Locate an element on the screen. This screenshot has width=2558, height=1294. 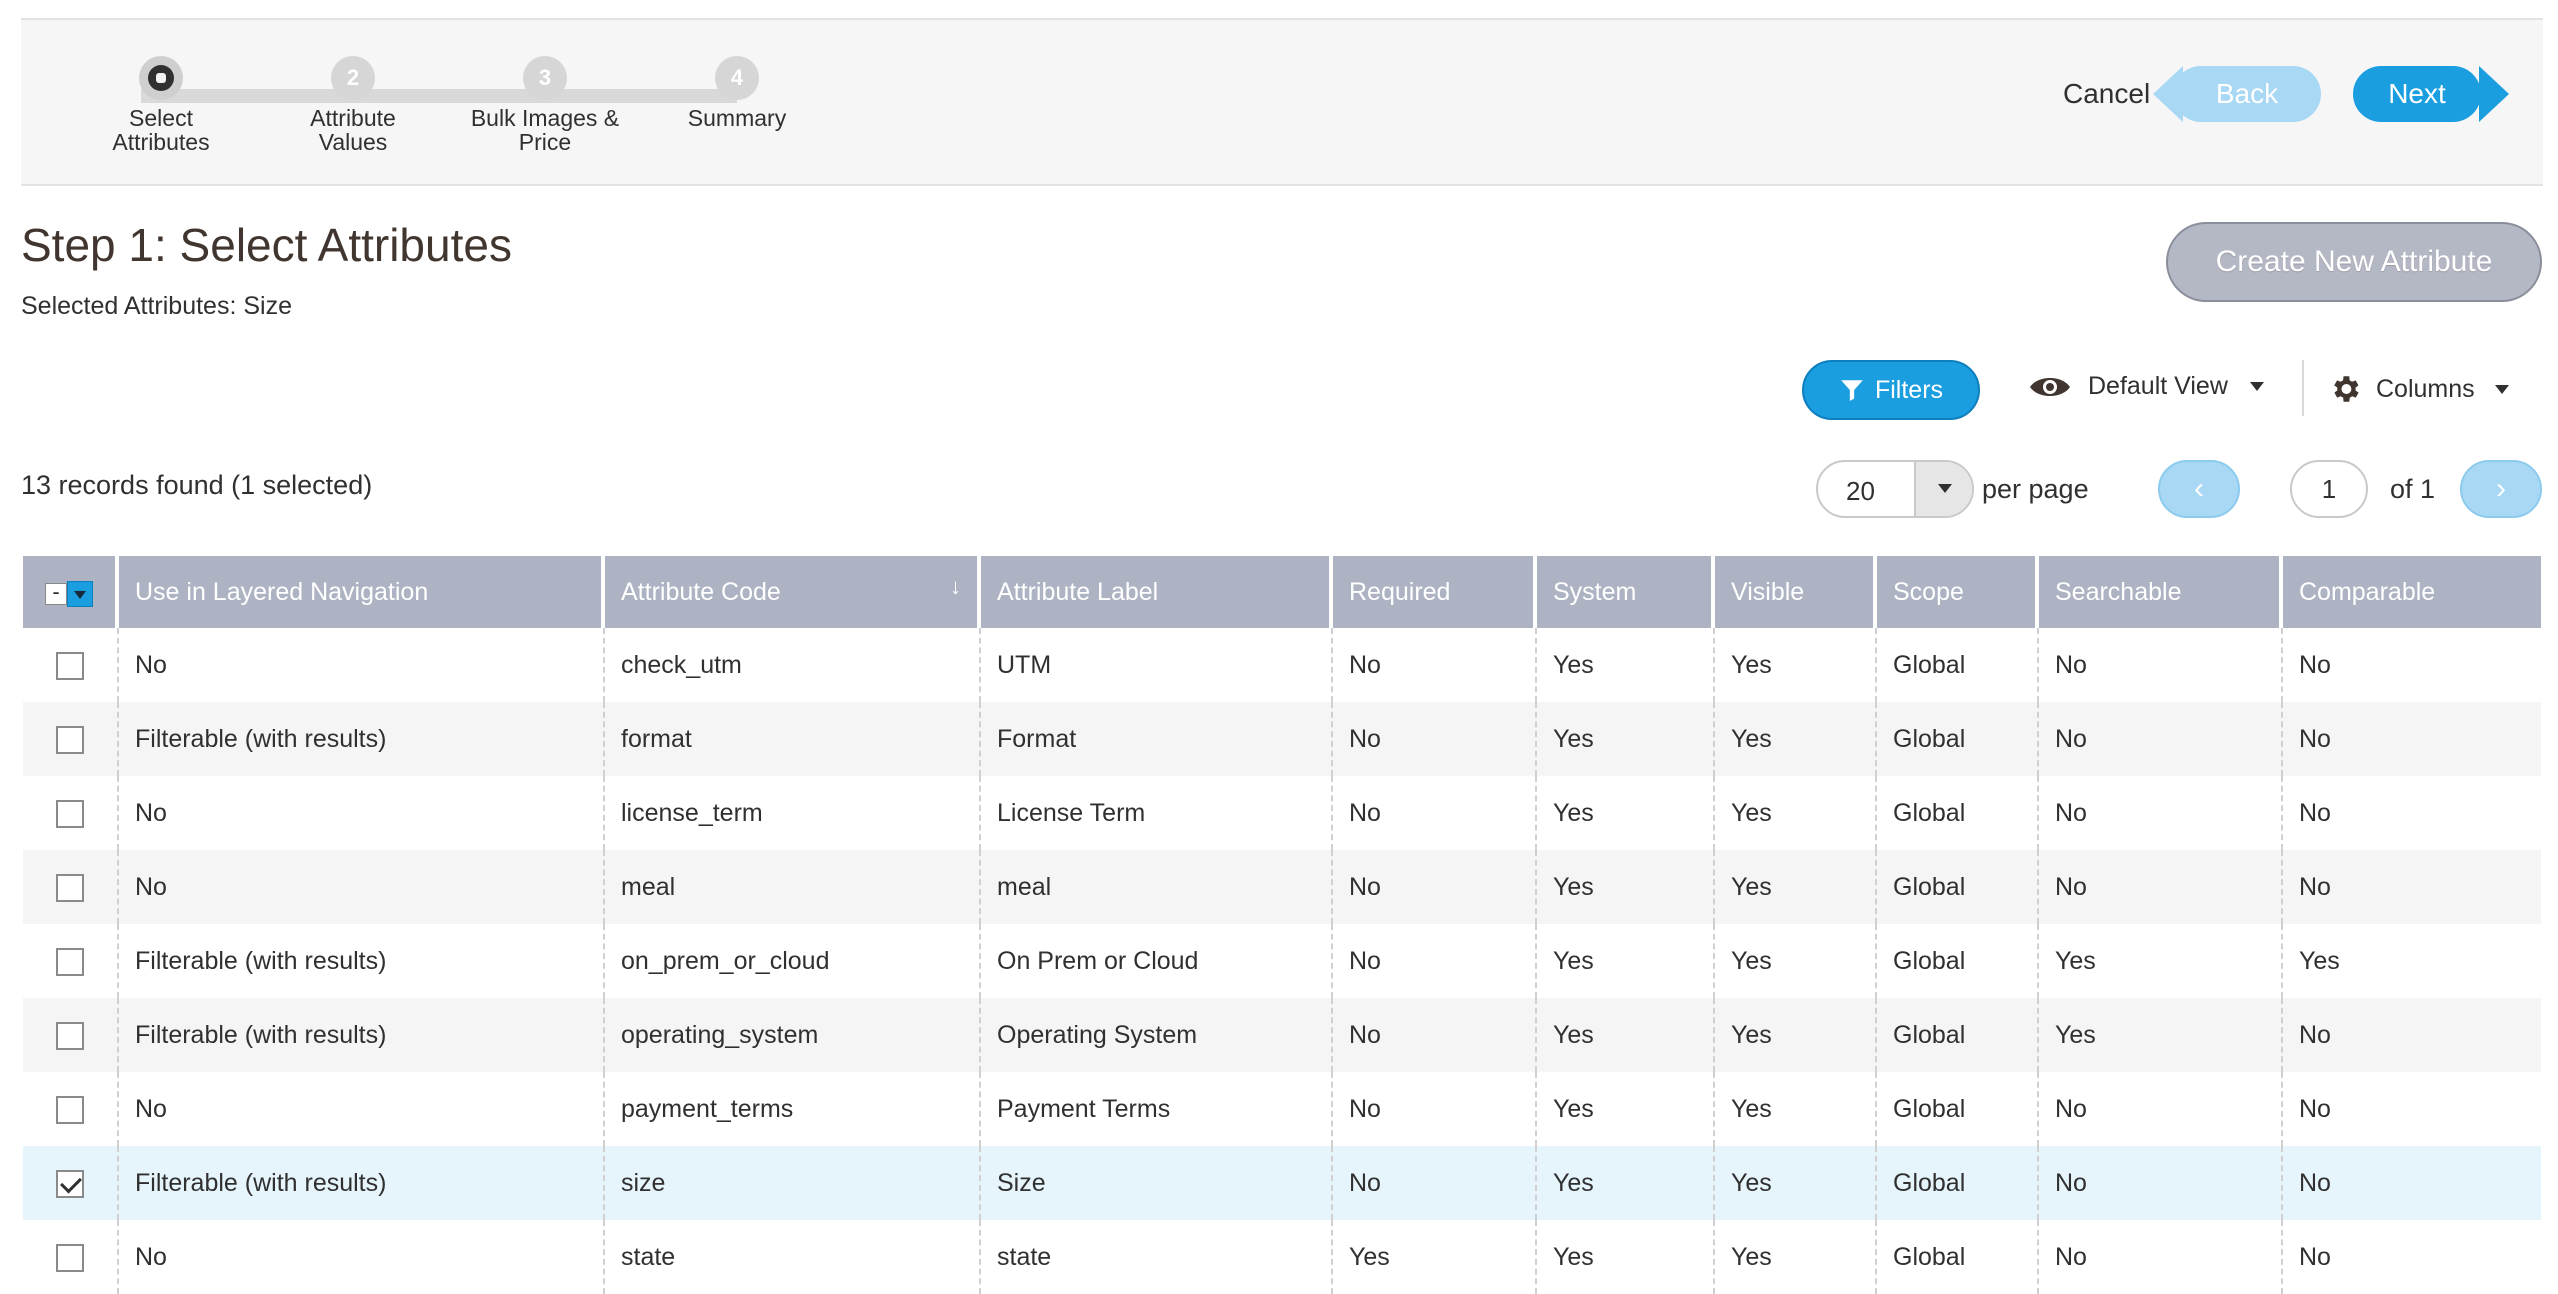
eye-icon is located at coordinates (2050, 386).